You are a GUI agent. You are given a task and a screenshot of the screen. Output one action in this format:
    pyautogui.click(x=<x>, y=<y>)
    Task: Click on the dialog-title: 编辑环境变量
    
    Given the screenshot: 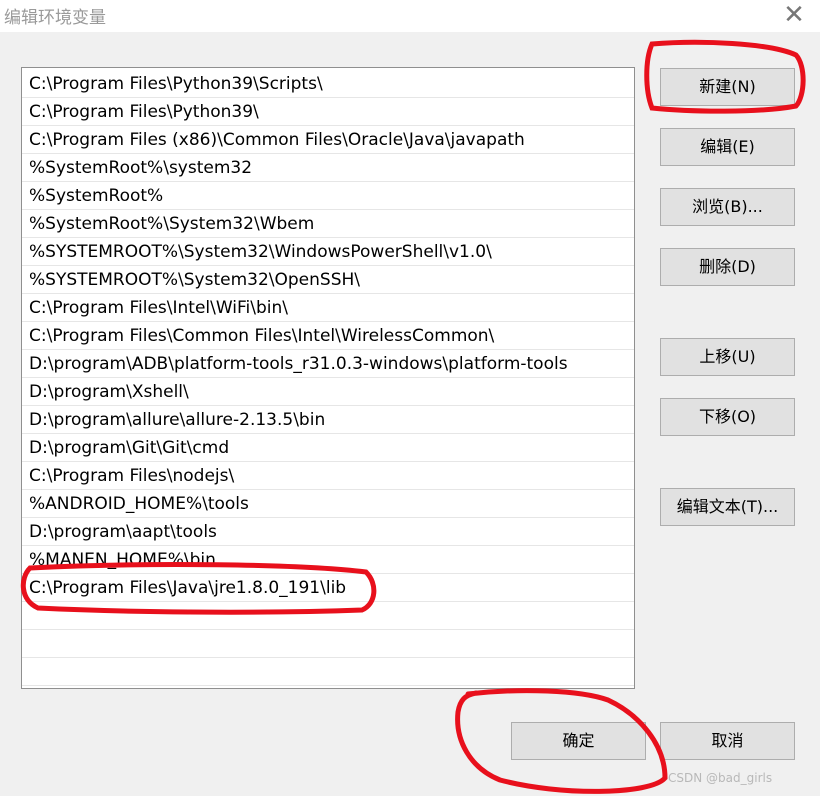 What is the action you would take?
    pyautogui.click(x=55, y=18)
    